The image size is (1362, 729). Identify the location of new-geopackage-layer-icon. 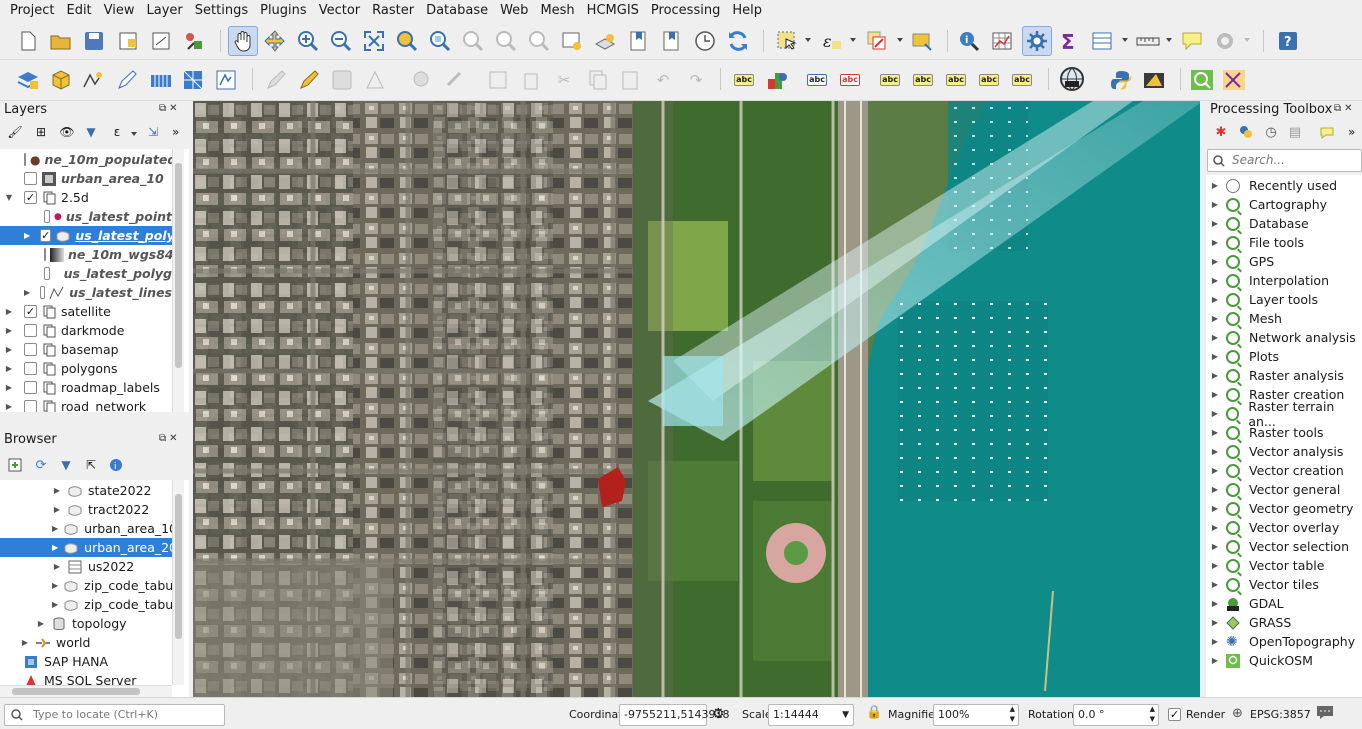
(61, 80).